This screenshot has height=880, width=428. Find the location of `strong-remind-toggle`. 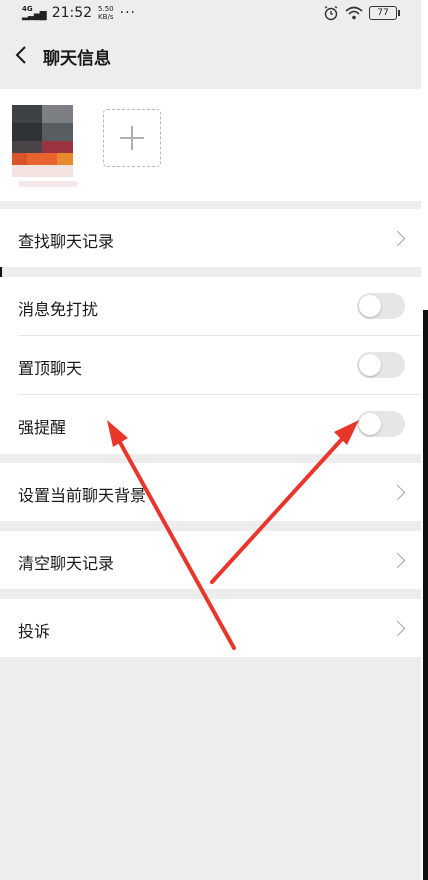

strong-remind-toggle is located at coordinates (381, 424).